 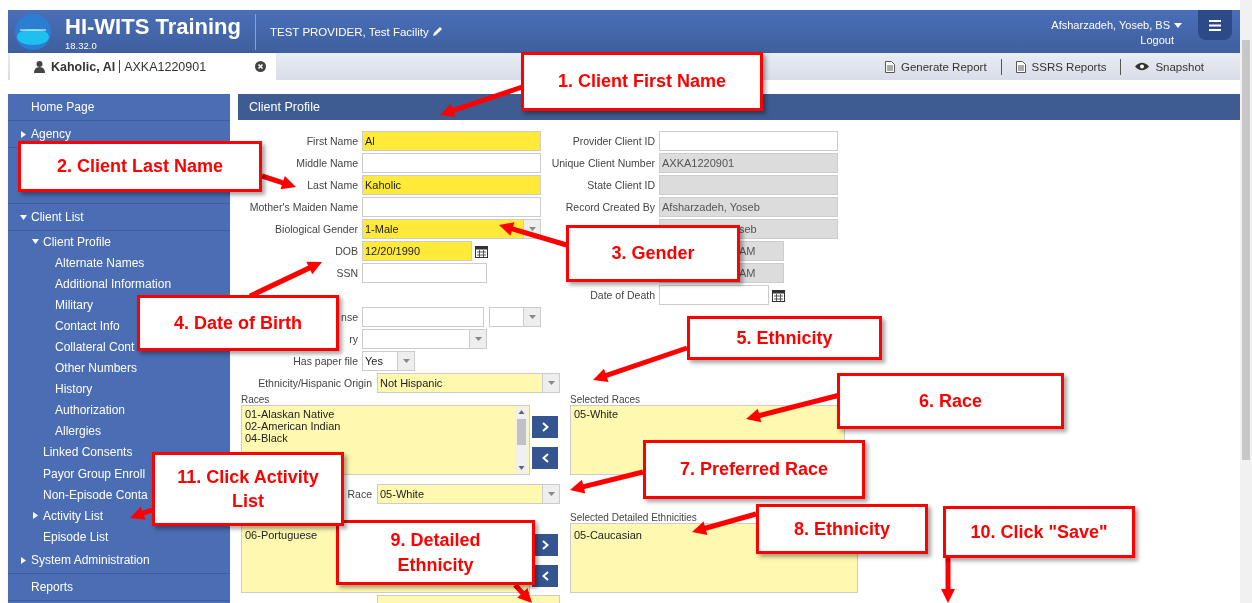 I want to click on field-label: State Client ID, so click(x=621, y=185).